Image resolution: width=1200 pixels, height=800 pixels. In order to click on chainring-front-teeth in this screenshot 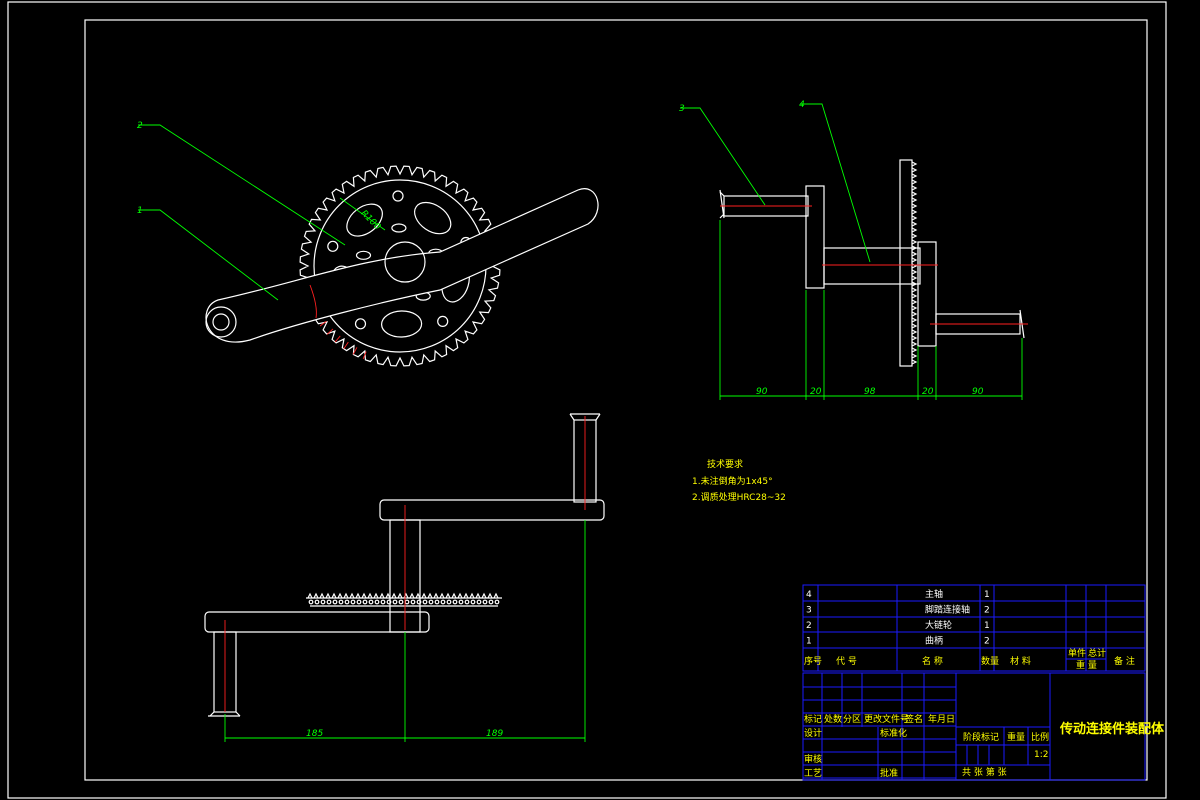, I will do `click(404, 599)`.